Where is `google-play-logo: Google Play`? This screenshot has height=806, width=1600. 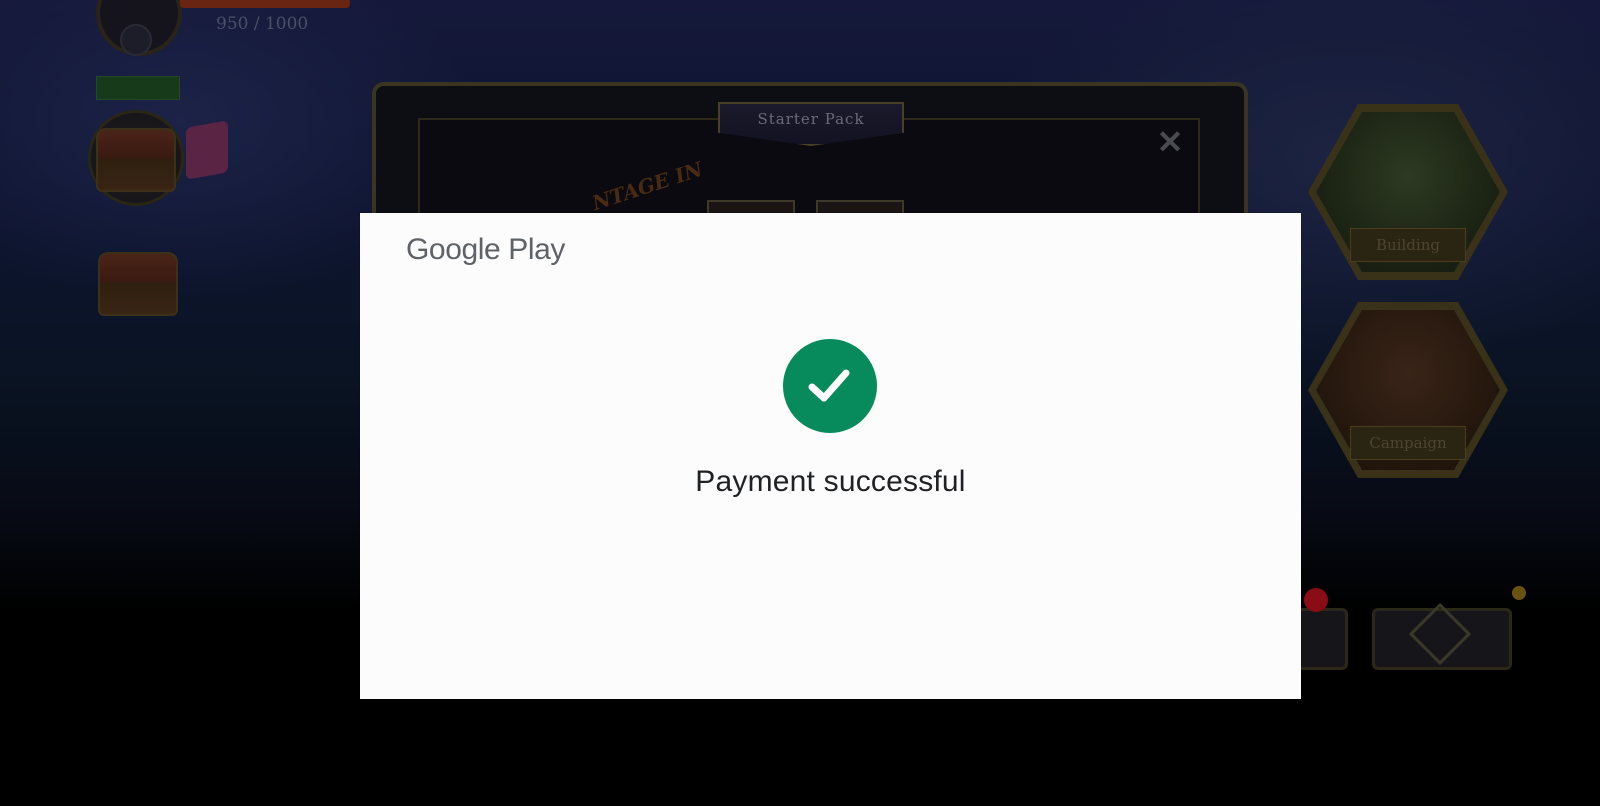 google-play-logo: Google Play is located at coordinates (486, 249).